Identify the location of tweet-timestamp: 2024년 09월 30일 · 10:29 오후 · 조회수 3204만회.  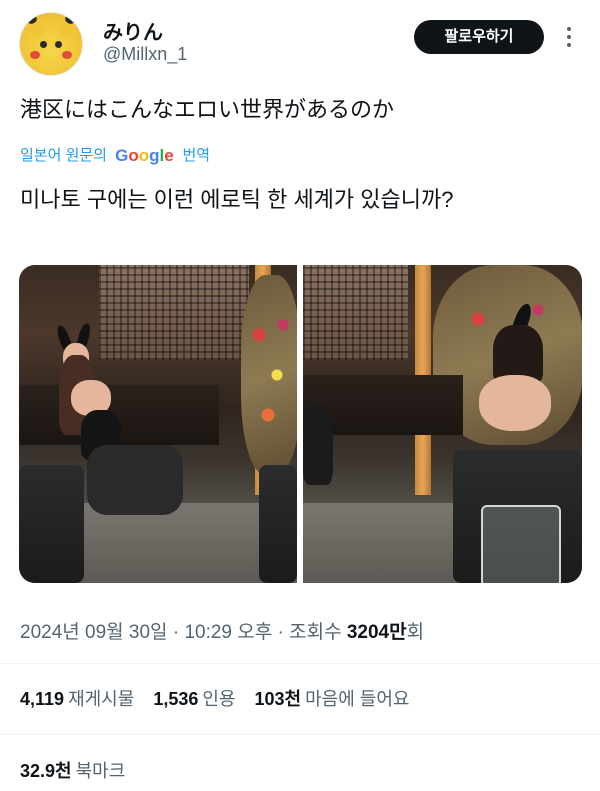
(222, 630).